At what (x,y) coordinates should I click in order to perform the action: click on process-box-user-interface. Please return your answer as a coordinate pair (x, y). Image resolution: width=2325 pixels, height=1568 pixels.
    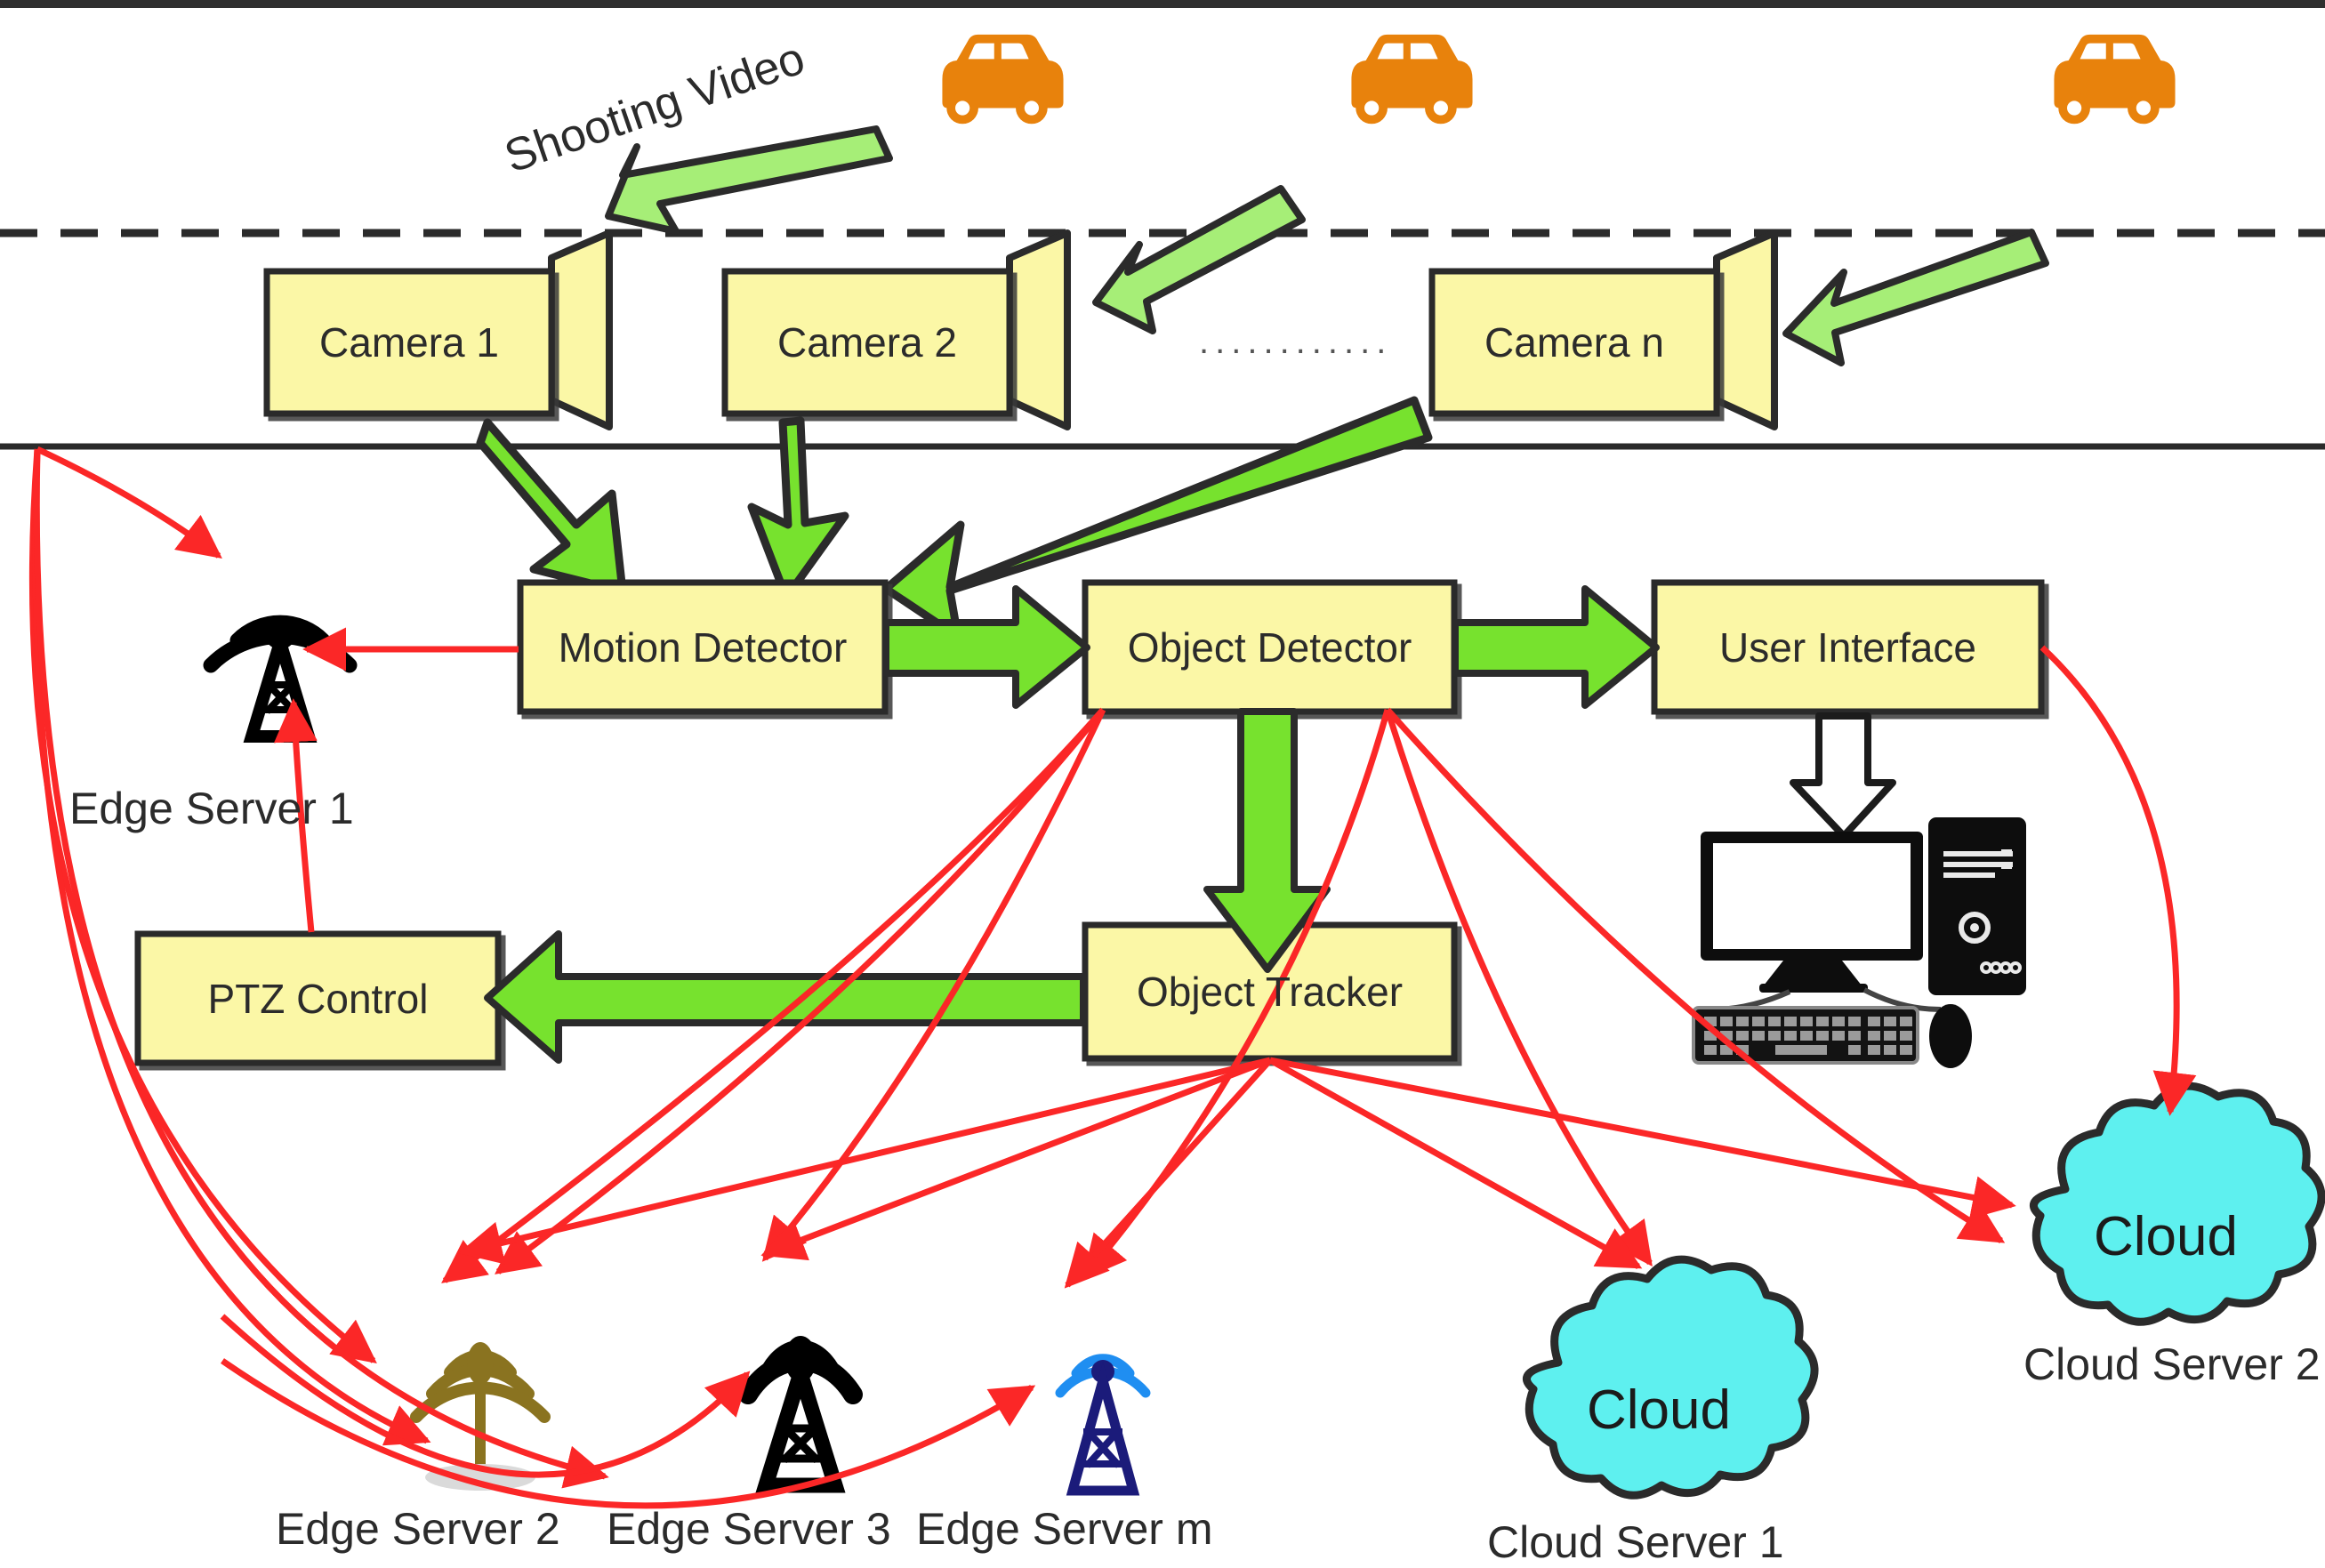
    Looking at the image, I should click on (1848, 647).